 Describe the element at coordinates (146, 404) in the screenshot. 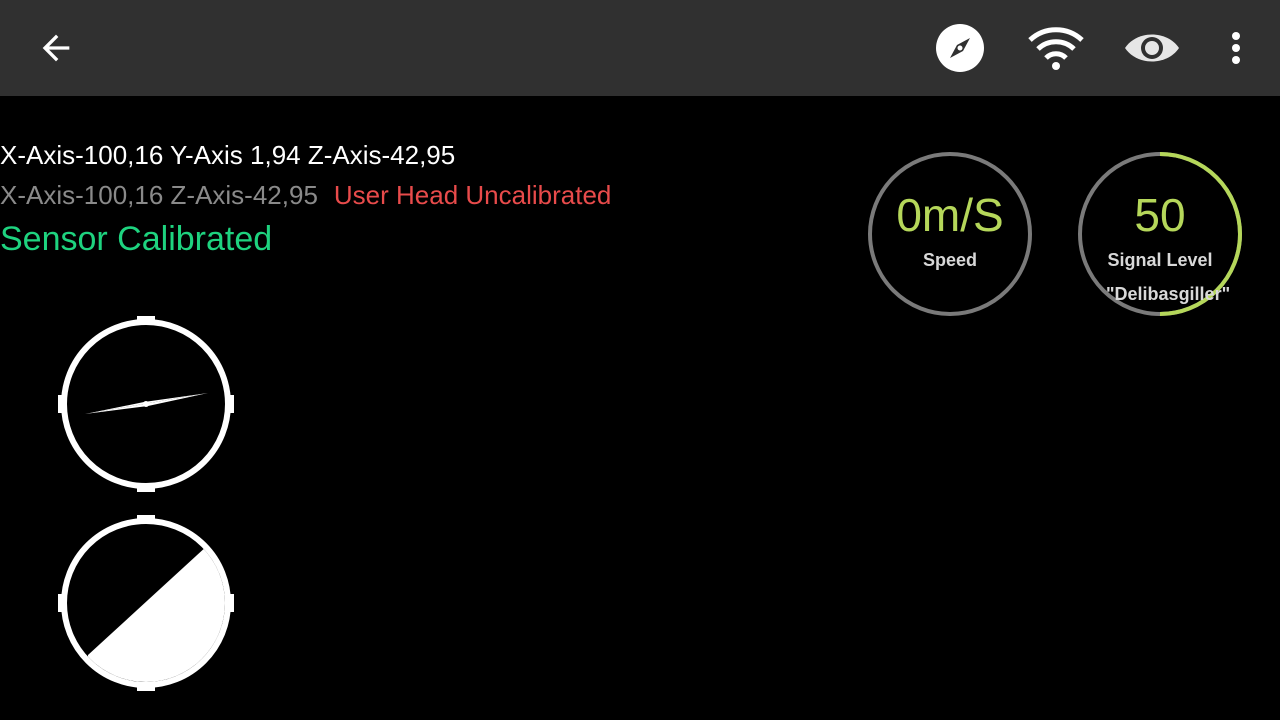

I see `compass-dial` at that location.